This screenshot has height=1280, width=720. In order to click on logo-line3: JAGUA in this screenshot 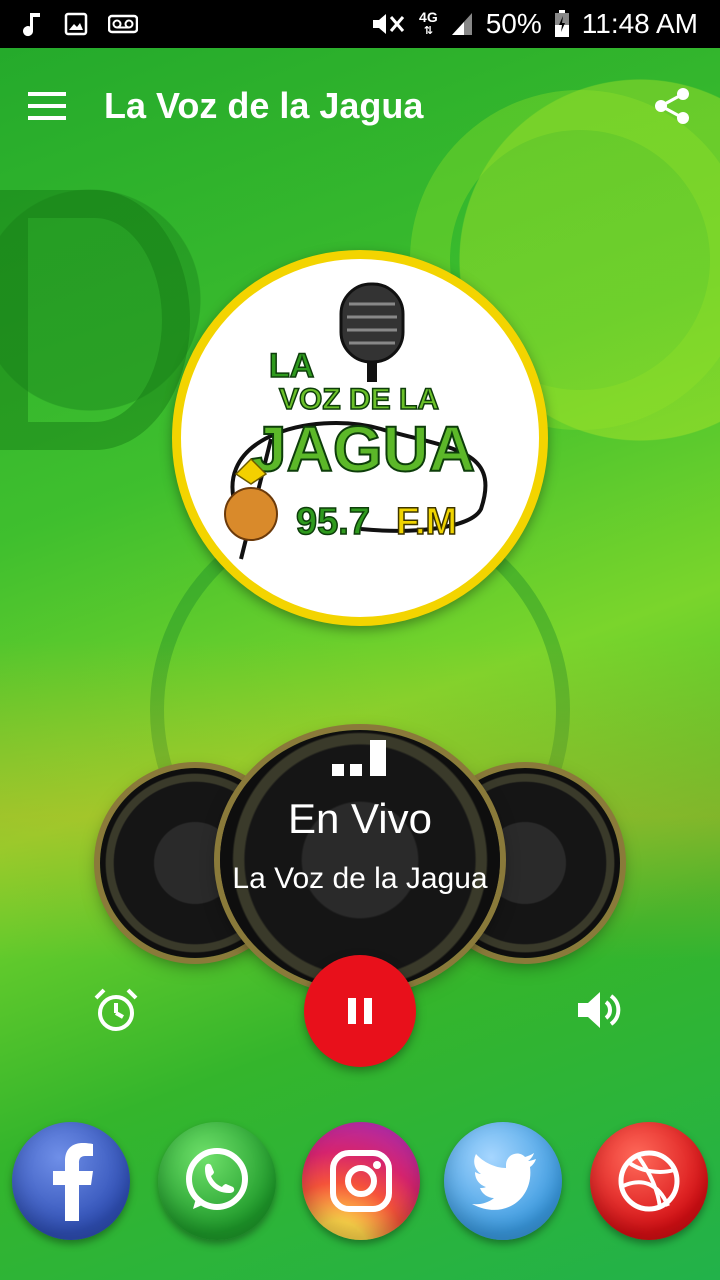, I will do `click(363, 449)`.